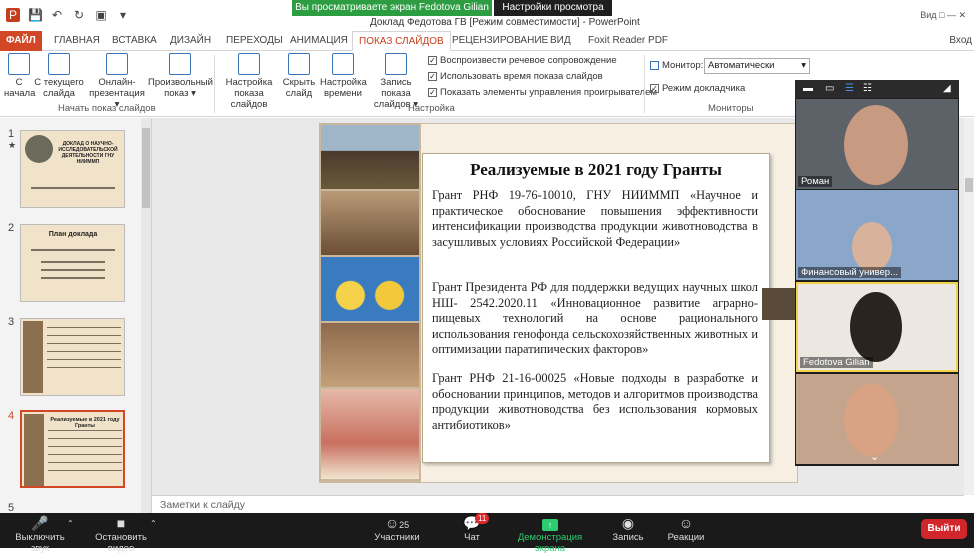 Image resolution: width=974 pixels, height=554 pixels. I want to click on tab-animation: АНИМАЦИЯ, so click(319, 41).